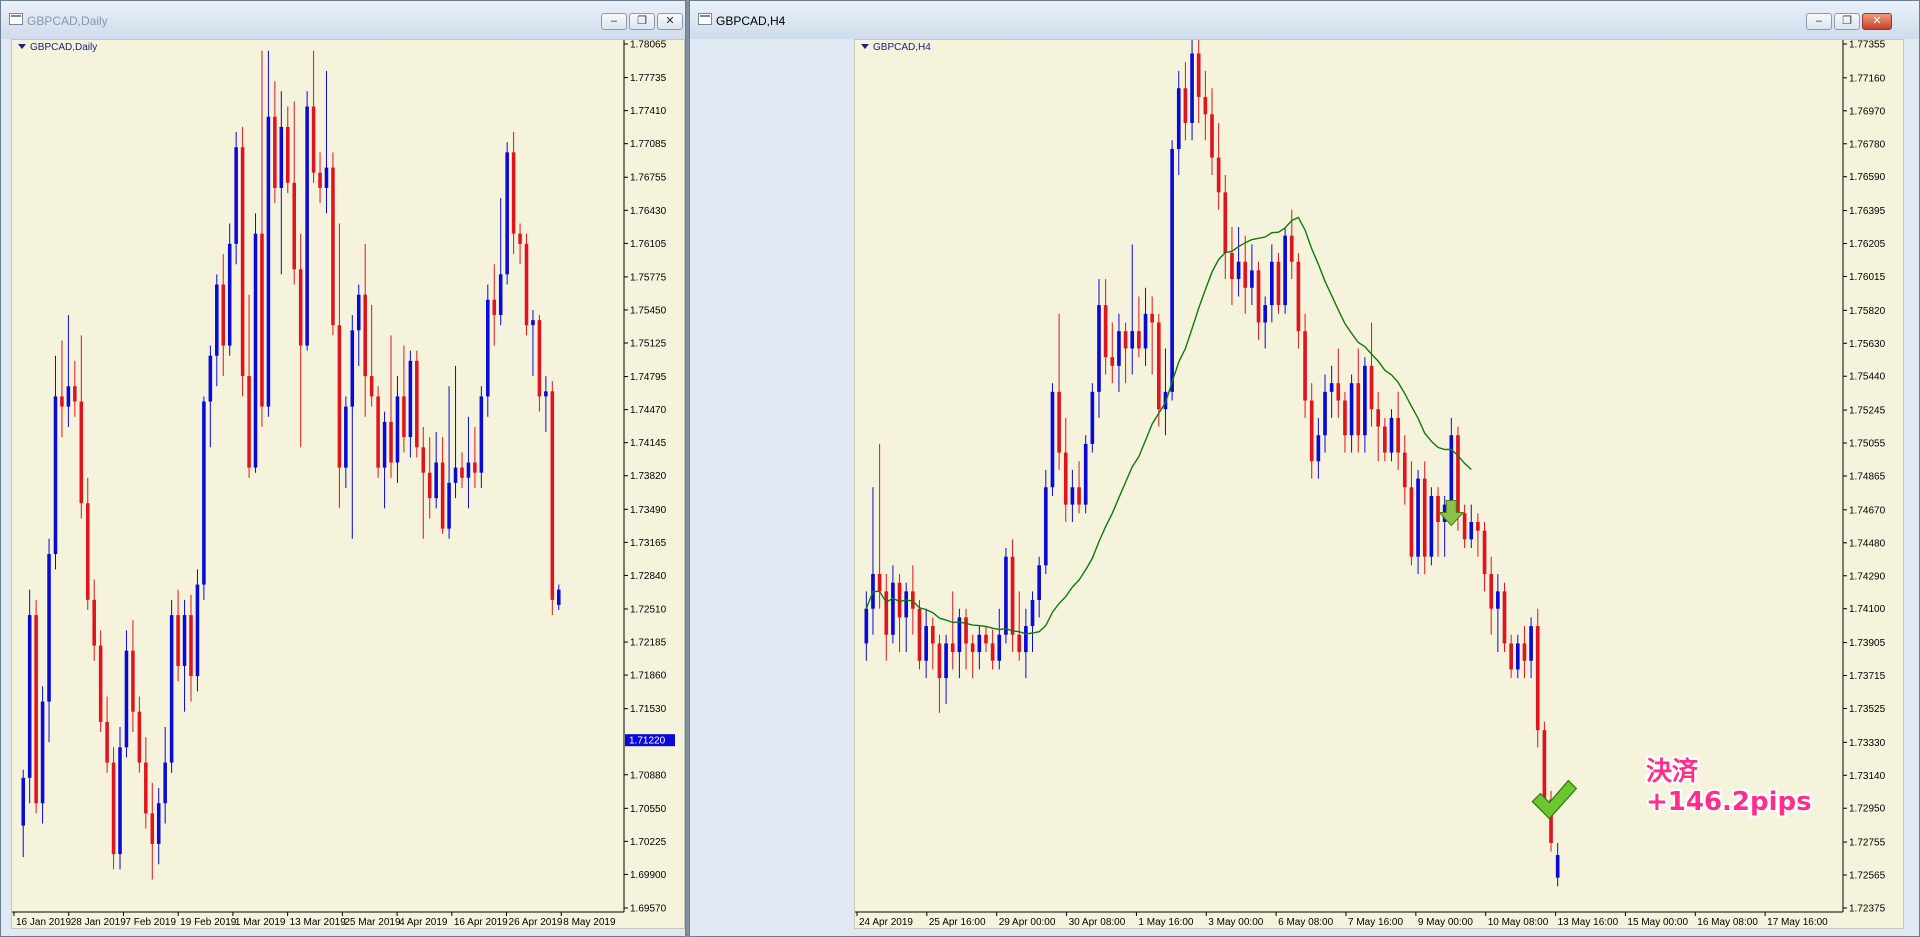 Image resolution: width=1920 pixels, height=937 pixels. What do you see at coordinates (1518, 922) in the screenshot?
I see `x-tick-label: 10 May 08:00` at bounding box center [1518, 922].